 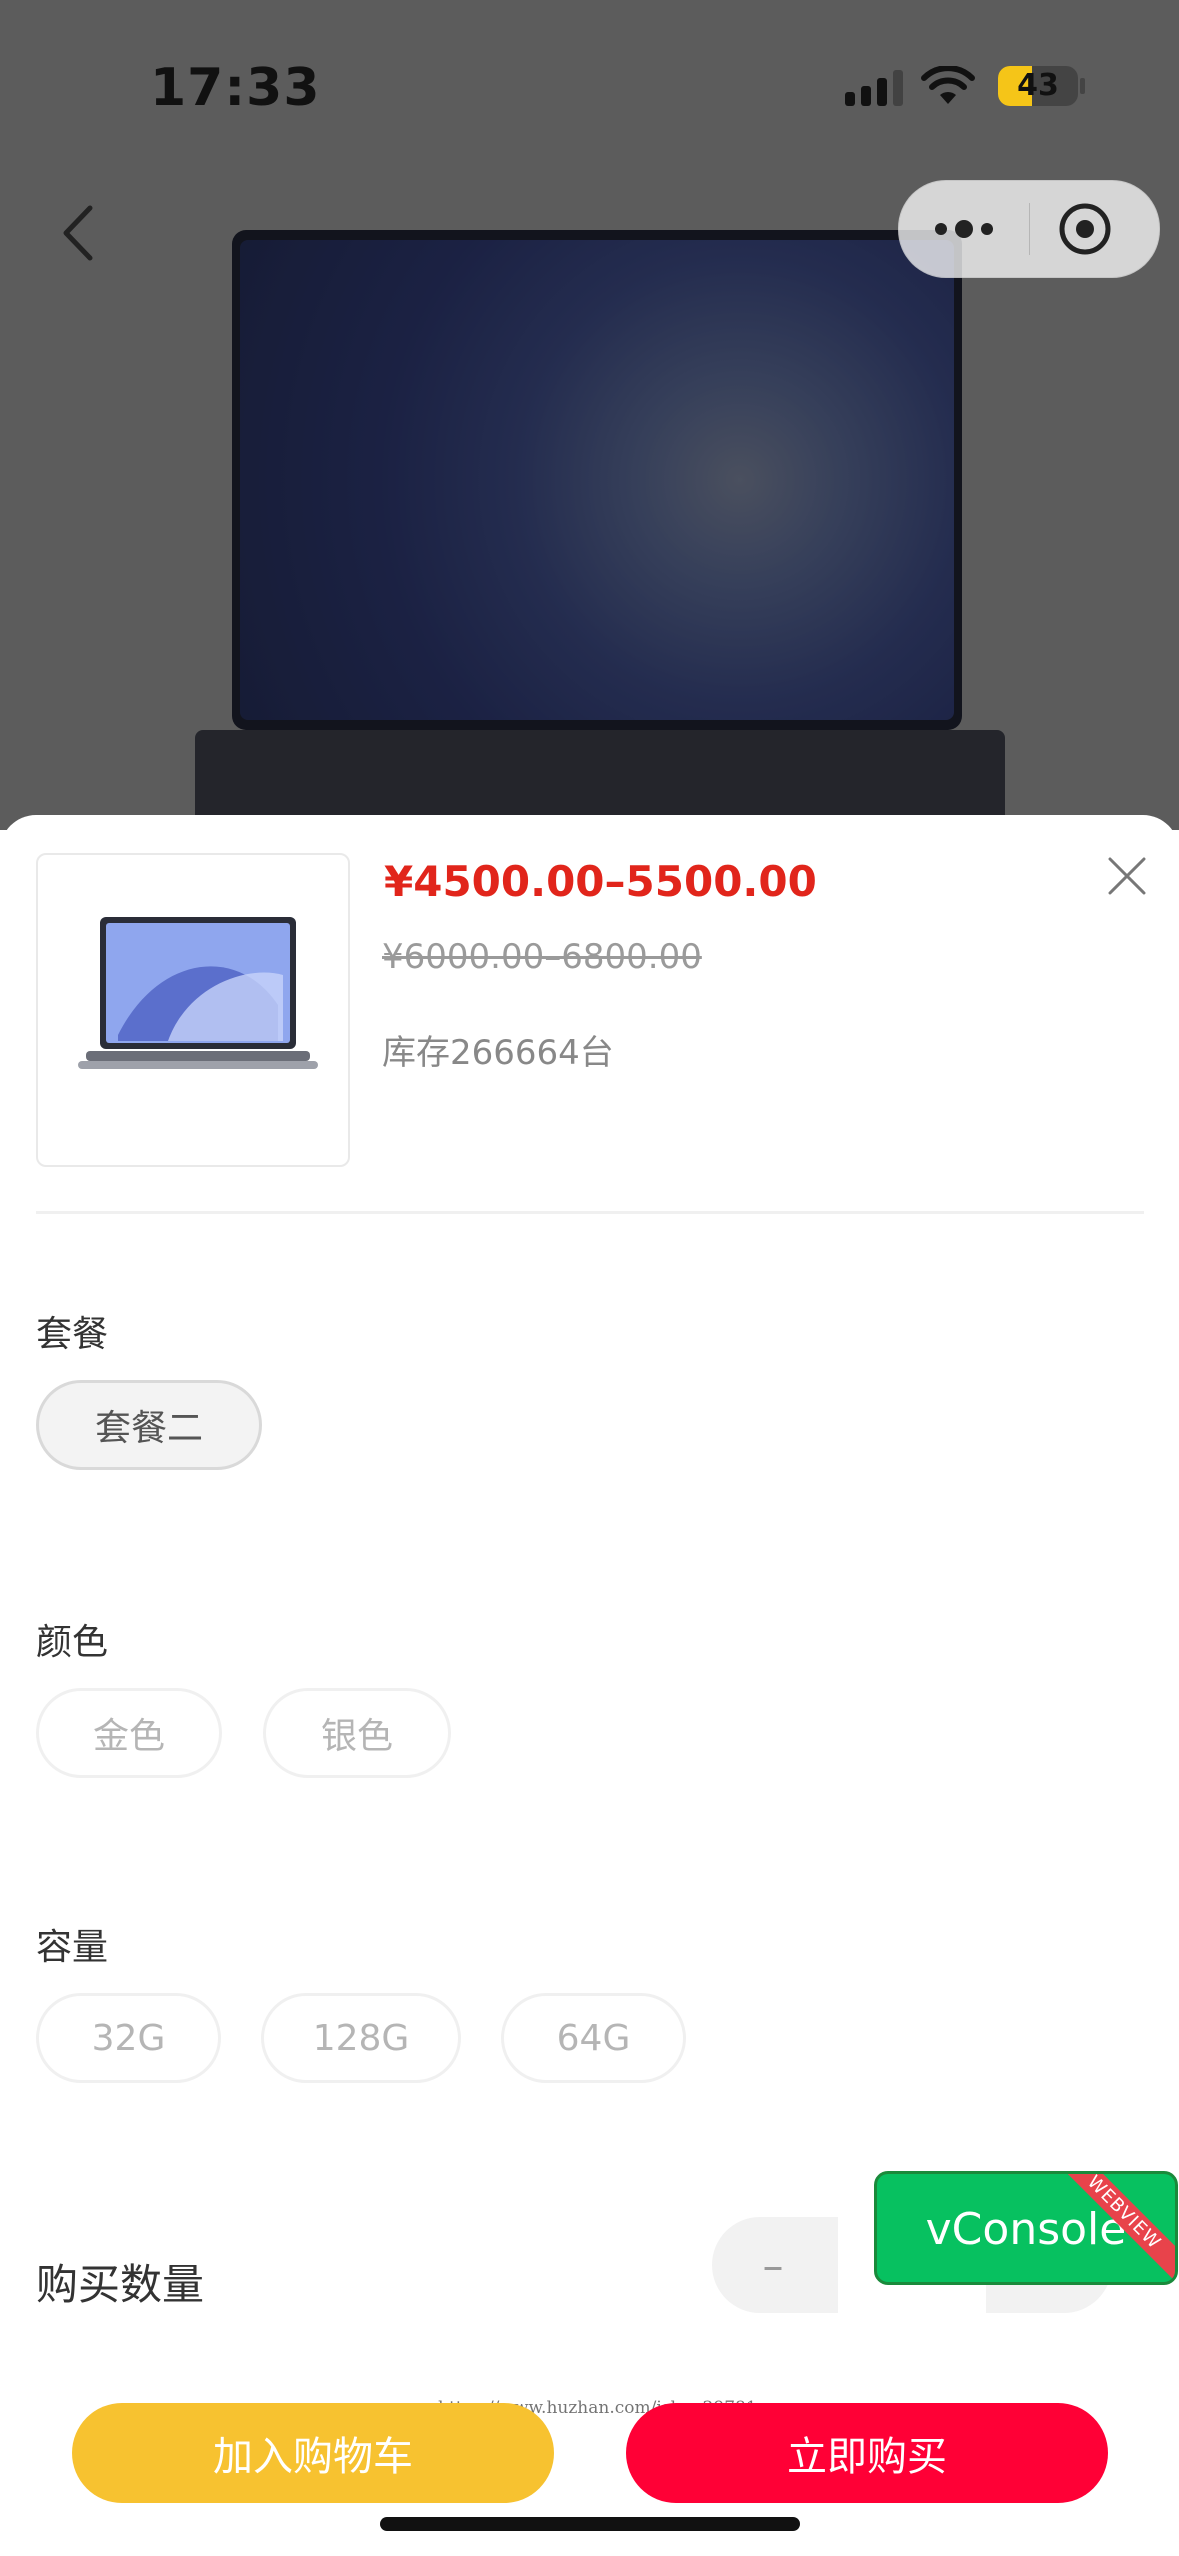 I want to click on laptop-thumbnail-icon, so click(x=198, y=993).